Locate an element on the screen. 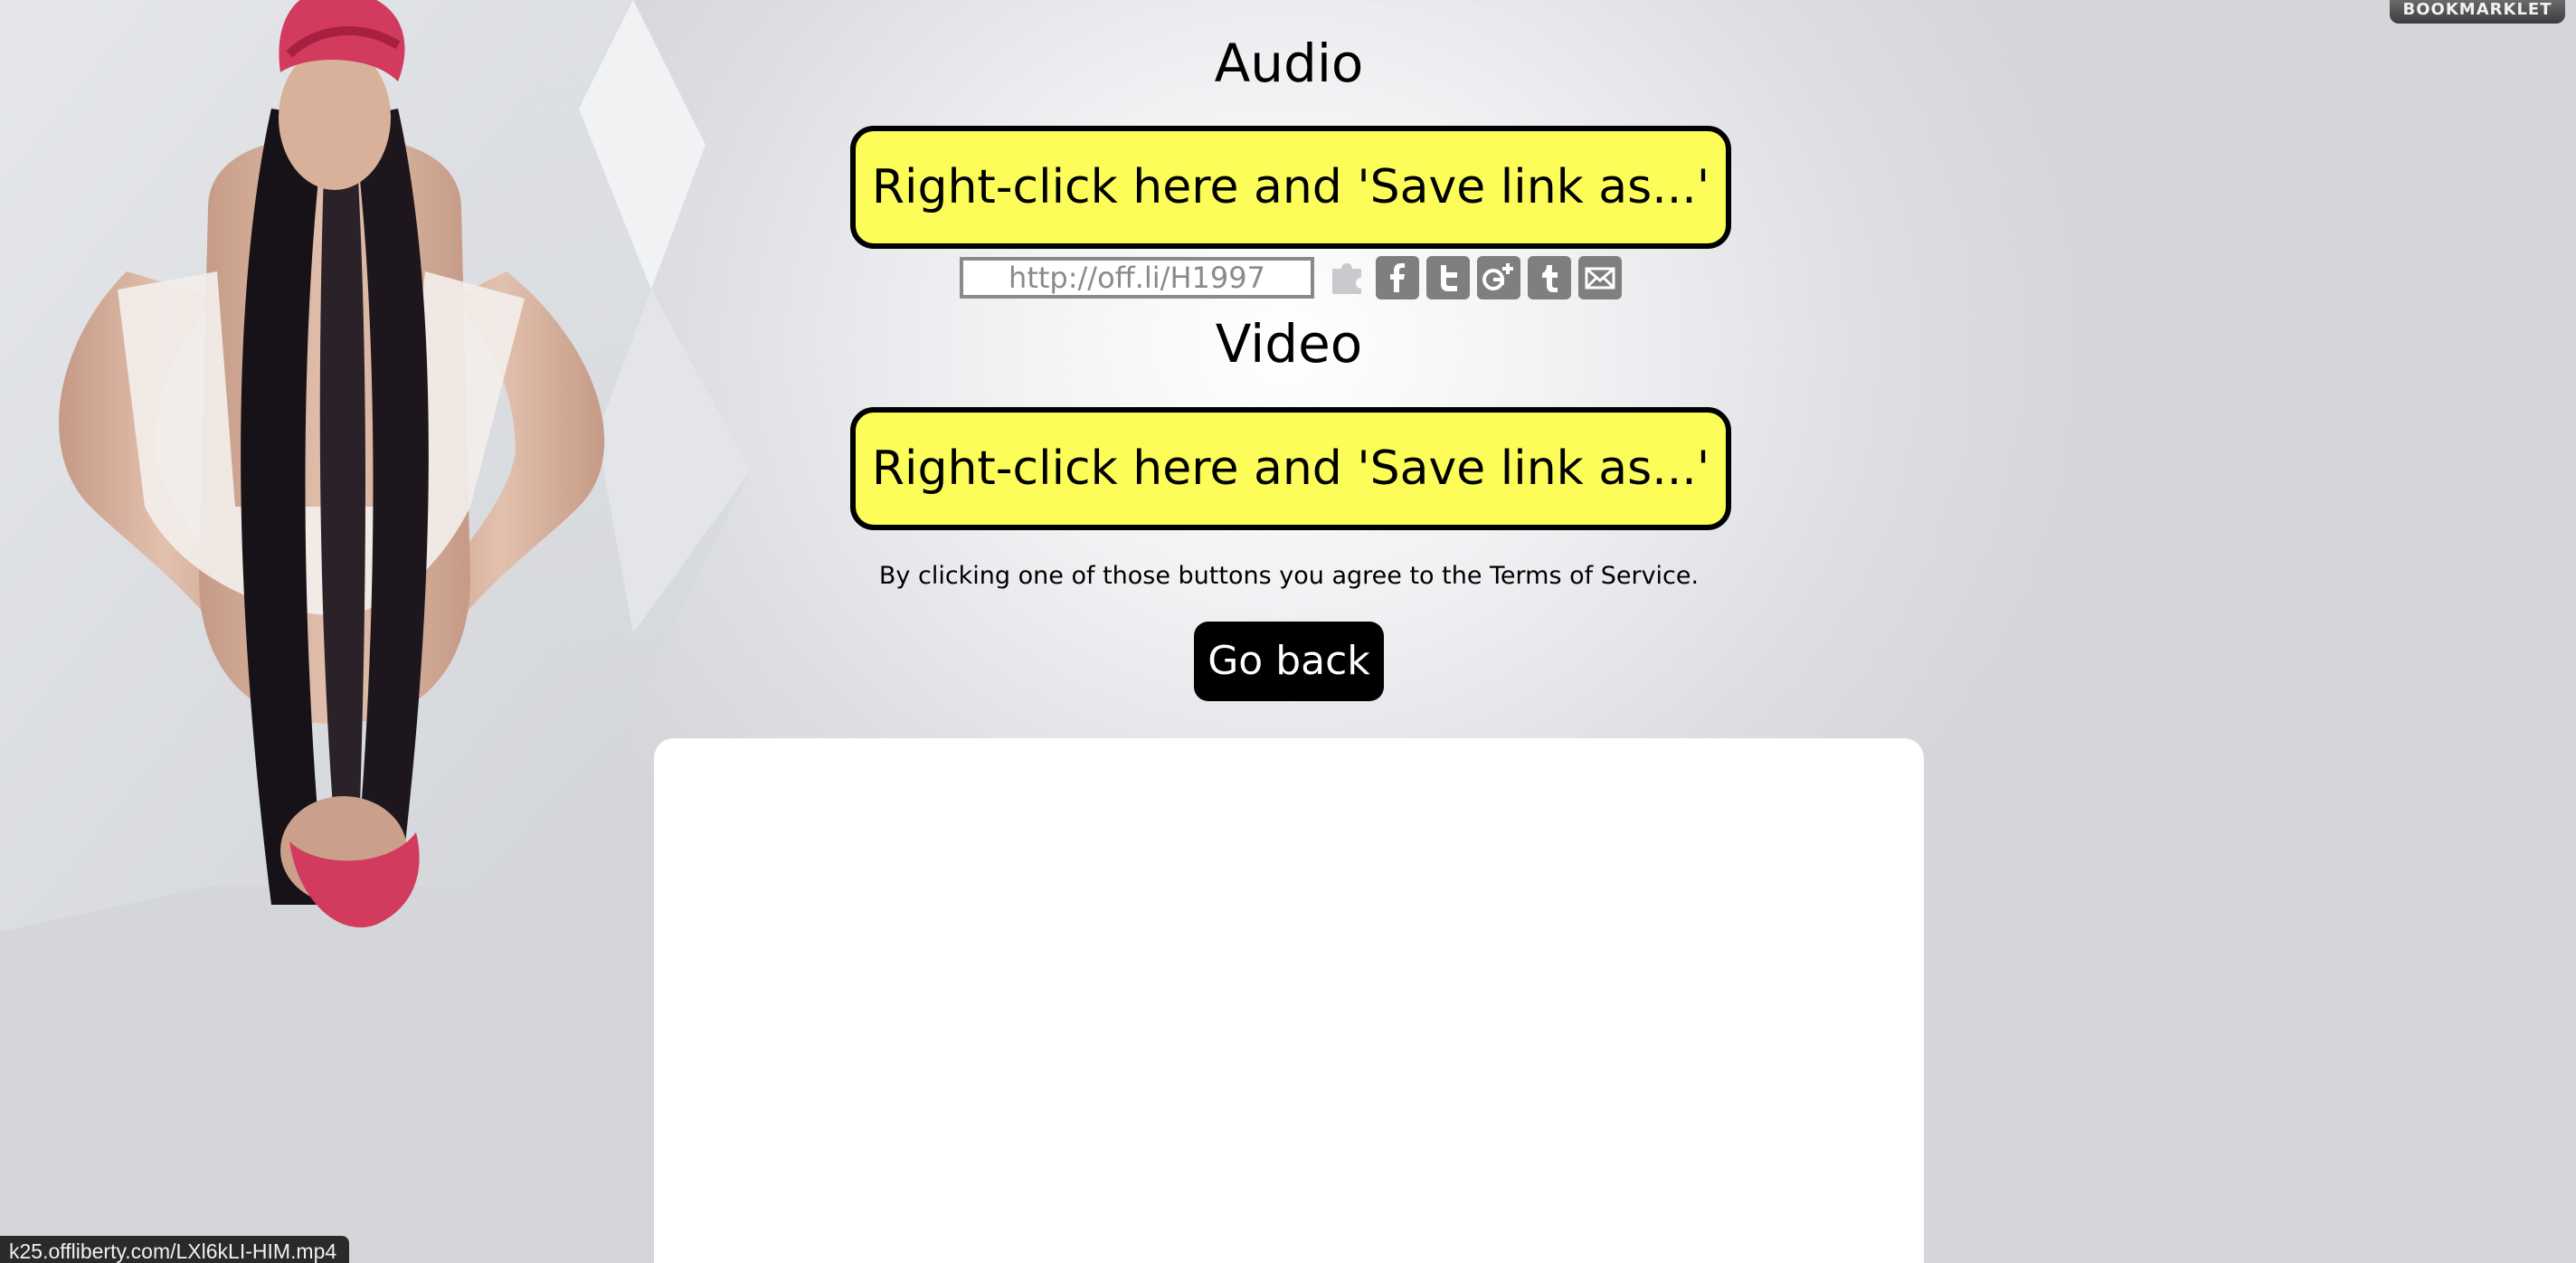 This screenshot has width=2576, height=1263. twitter-icon is located at coordinates (1448, 278).